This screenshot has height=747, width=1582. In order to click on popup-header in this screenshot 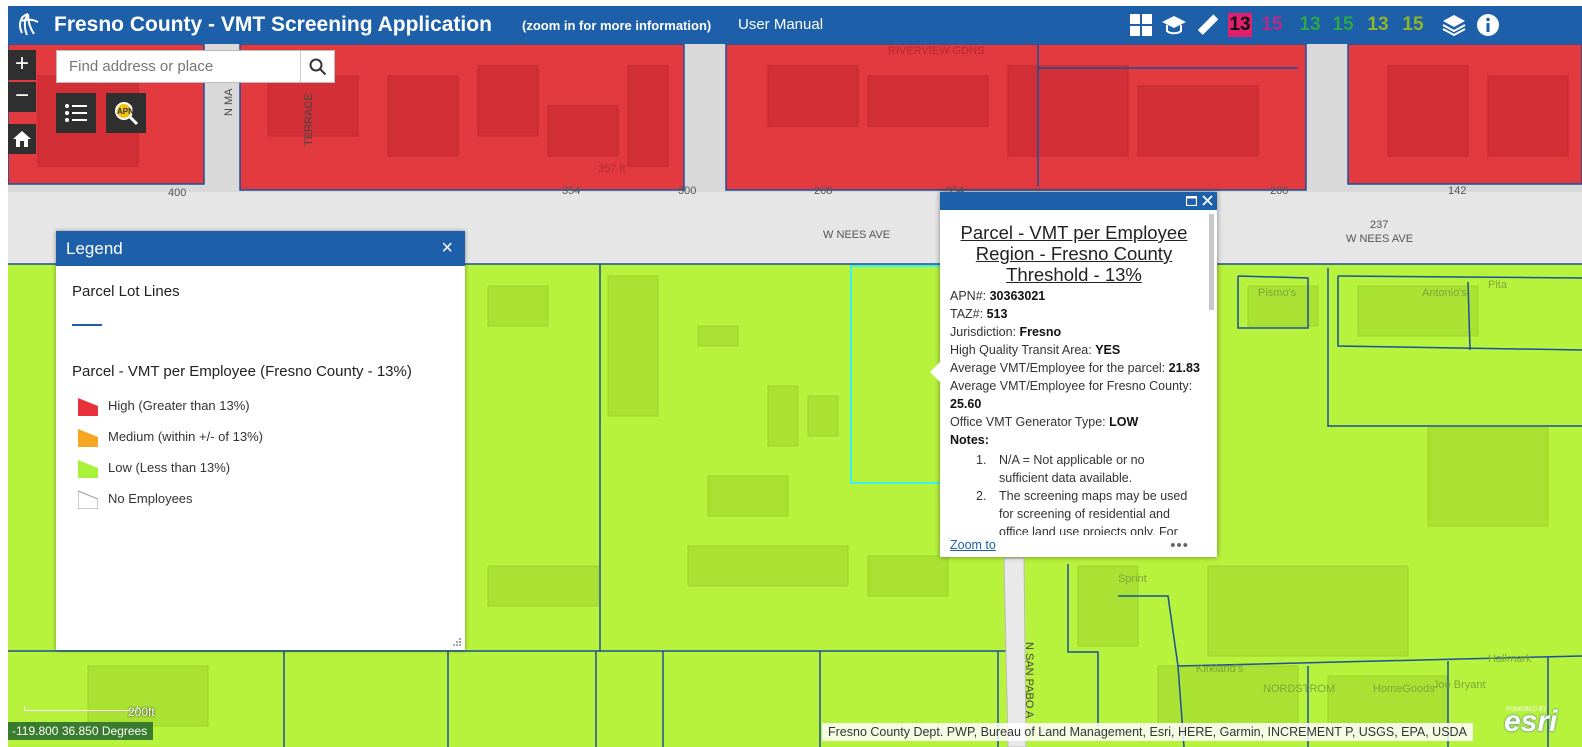, I will do `click(1078, 201)`.